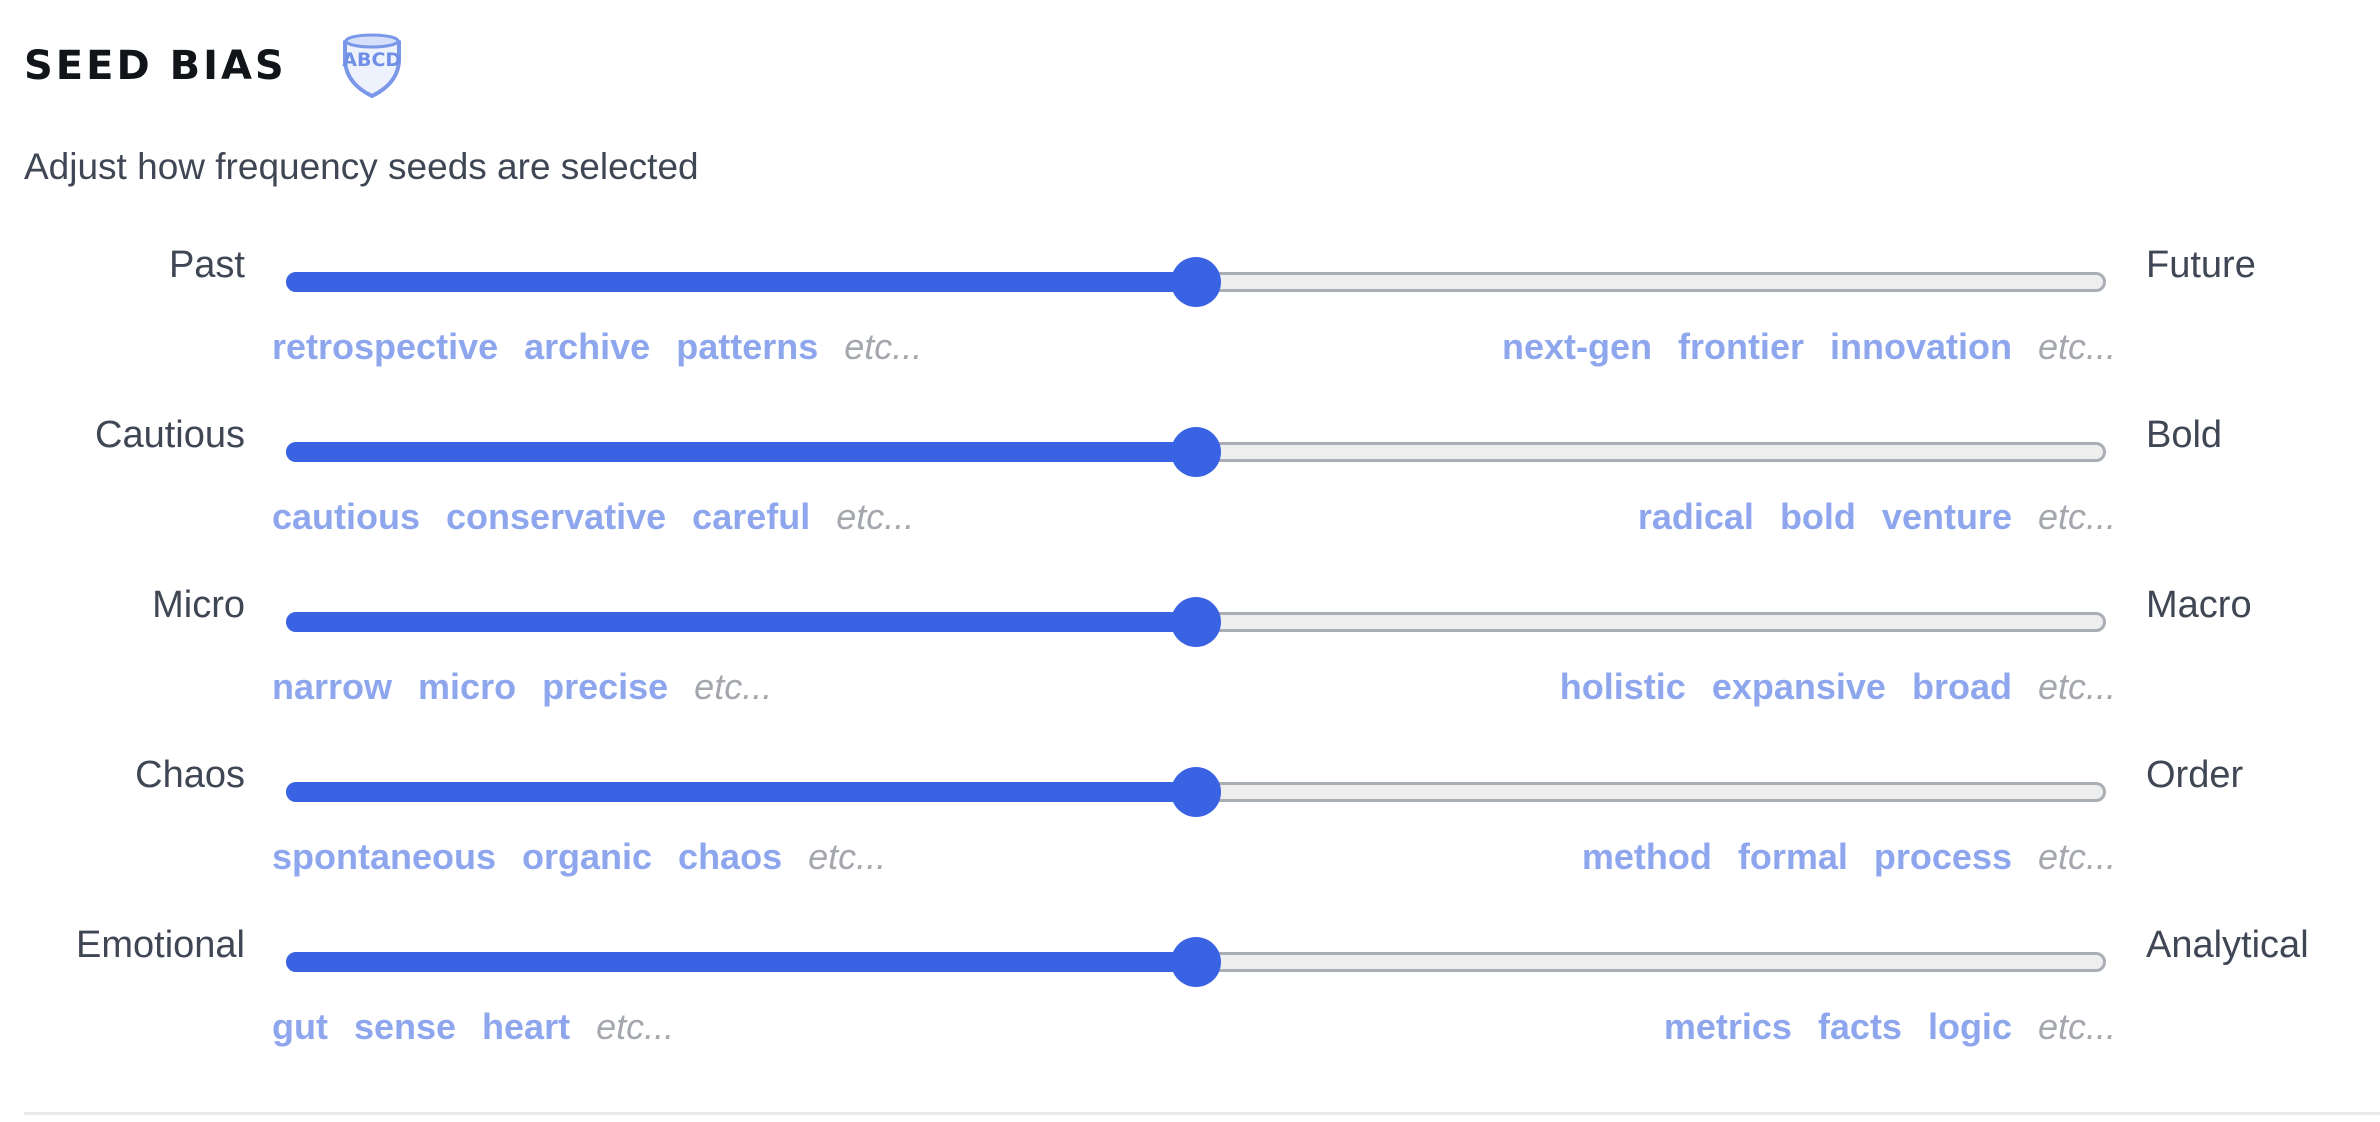 This screenshot has width=2380, height=1122. What do you see at coordinates (2184, 435) in the screenshot?
I see `slider-right-label: Bold` at bounding box center [2184, 435].